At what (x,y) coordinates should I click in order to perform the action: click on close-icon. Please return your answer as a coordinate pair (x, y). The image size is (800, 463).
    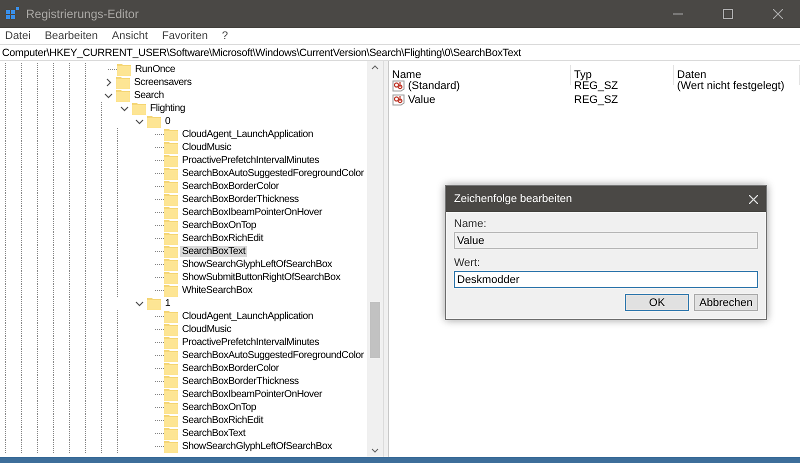
    Looking at the image, I should click on (778, 14).